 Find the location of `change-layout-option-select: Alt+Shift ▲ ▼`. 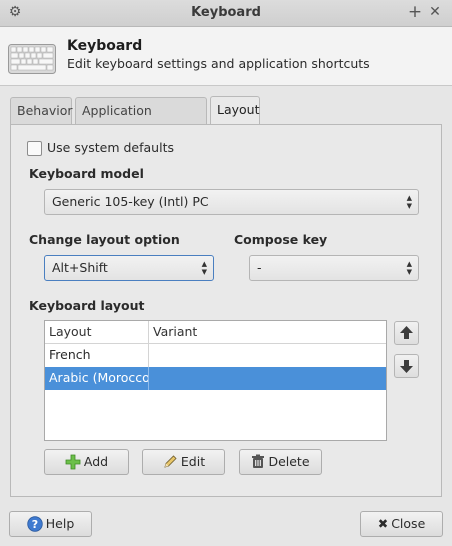

change-layout-option-select: Alt+Shift ▲ ▼ is located at coordinates (129, 268).